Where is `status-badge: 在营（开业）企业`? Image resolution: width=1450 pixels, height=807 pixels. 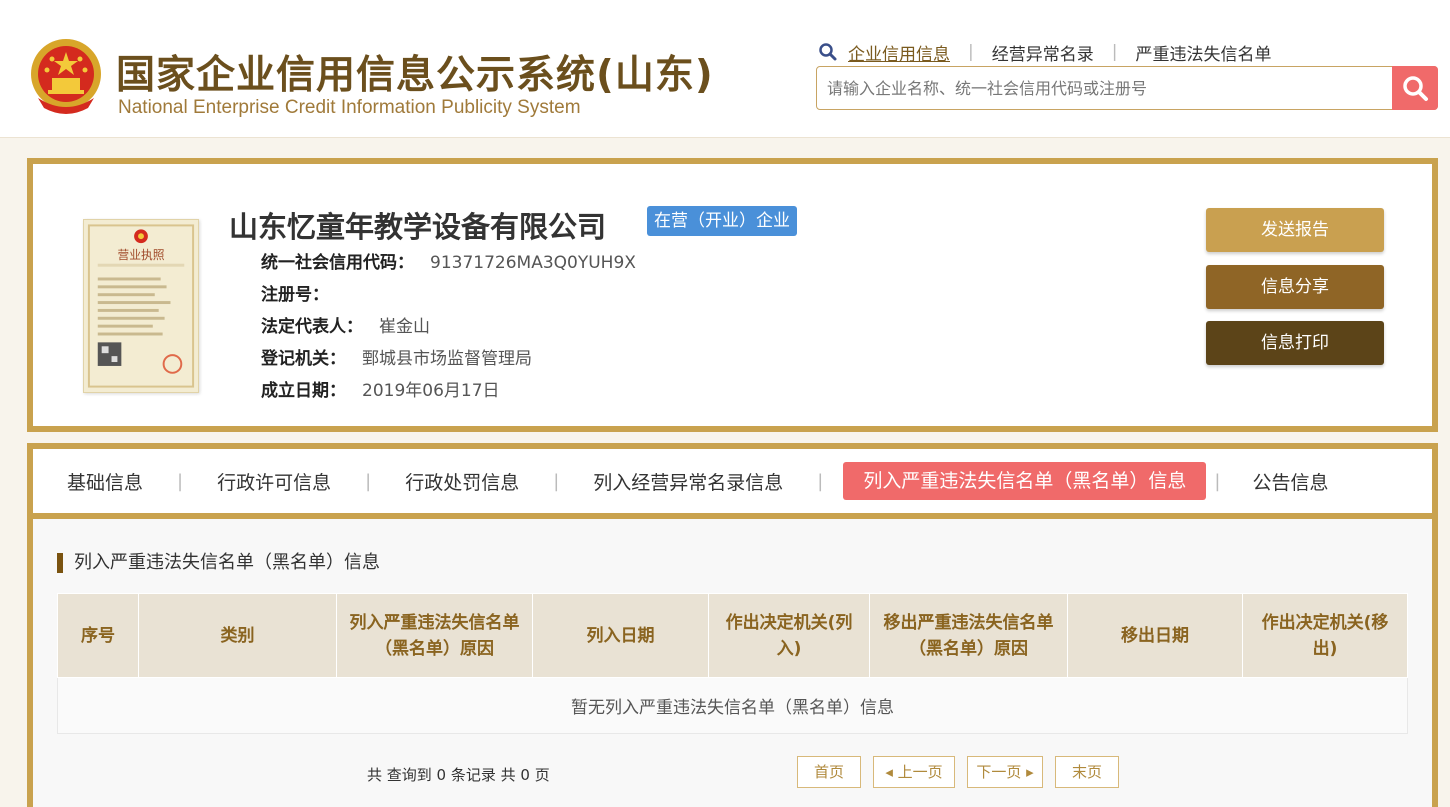
status-badge: 在营（开业）企业 is located at coordinates (722, 221).